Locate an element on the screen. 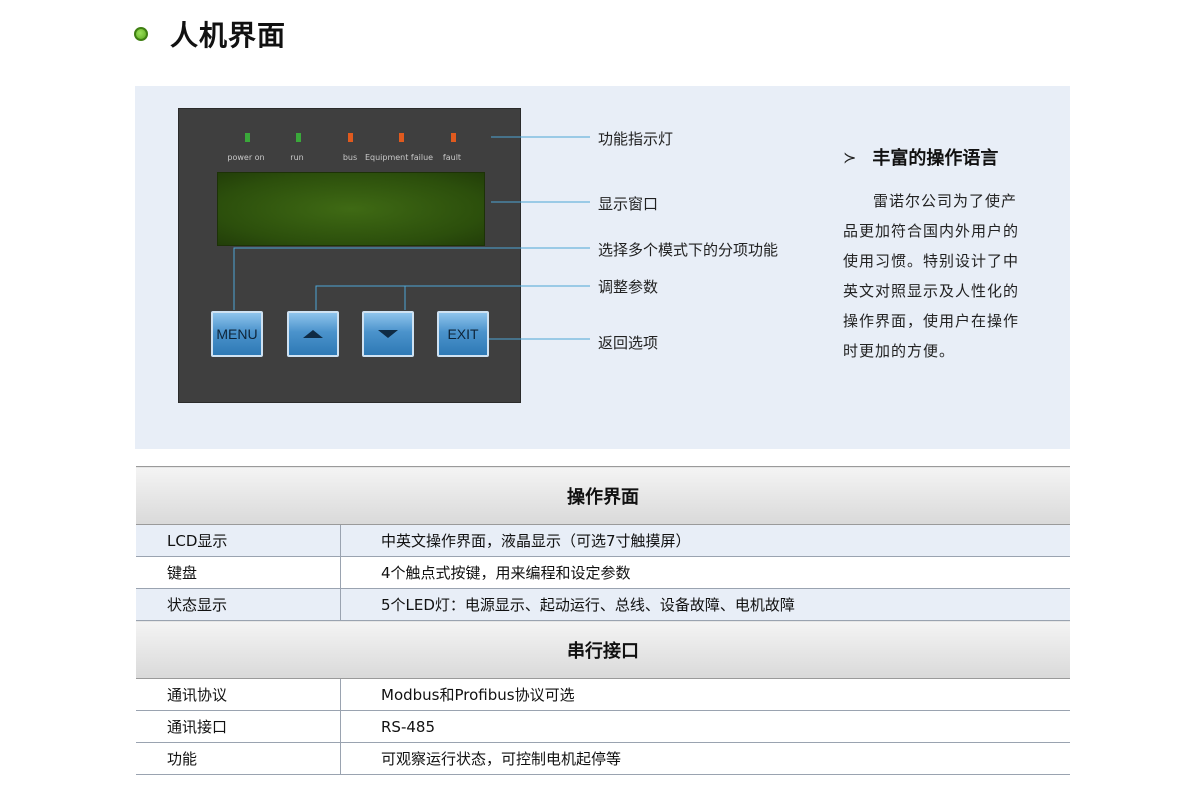 The image size is (1202, 812). table-row: LCD显示 中英文操作界面，液晶显示（可选7寸触摸屏） is located at coordinates (603, 540).